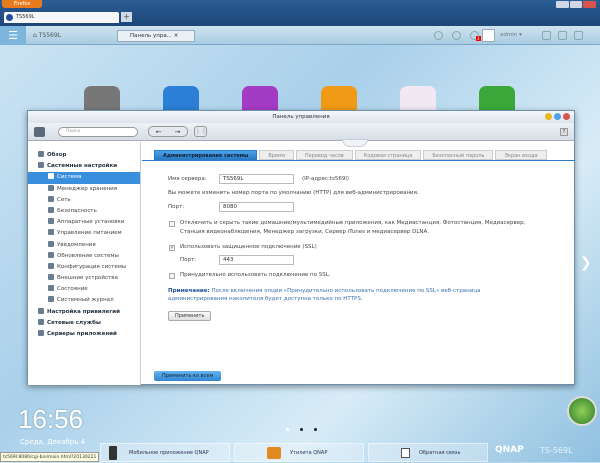 The width and height of the screenshot is (600, 463). Describe the element at coordinates (428, 452) in the screenshot. I see `dock-feedback: Обратная связь` at that location.